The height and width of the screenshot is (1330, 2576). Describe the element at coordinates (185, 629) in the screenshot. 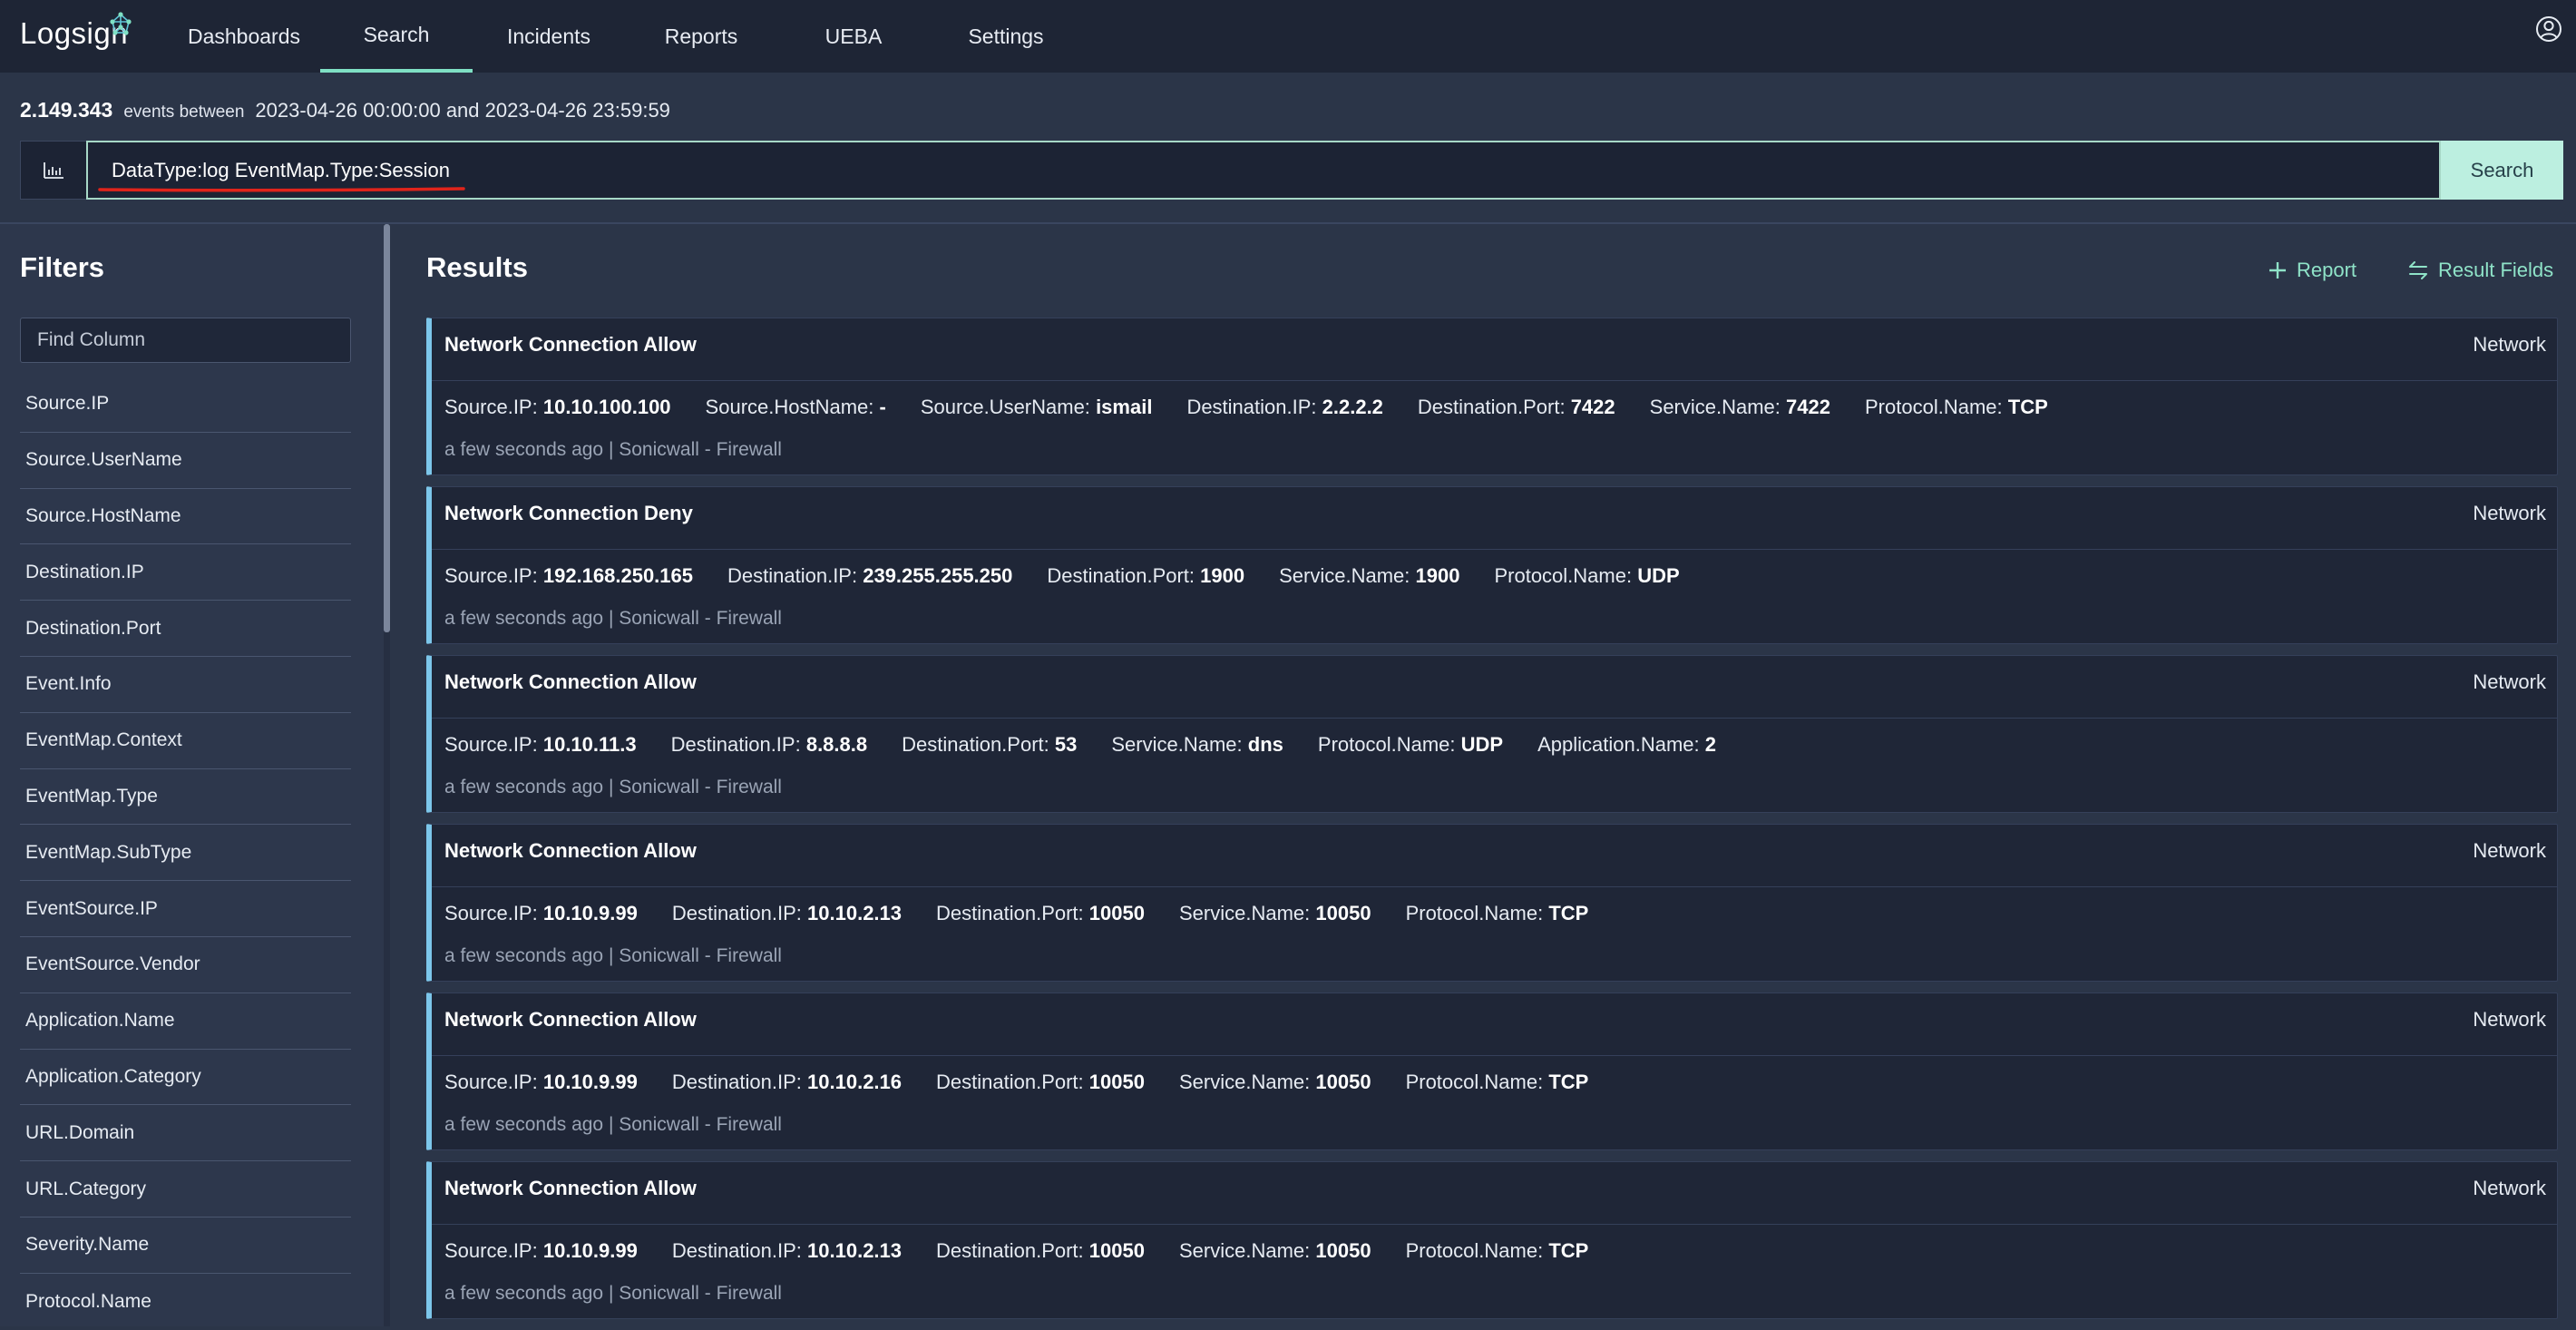

I see `filter-item: Destination.Port` at that location.